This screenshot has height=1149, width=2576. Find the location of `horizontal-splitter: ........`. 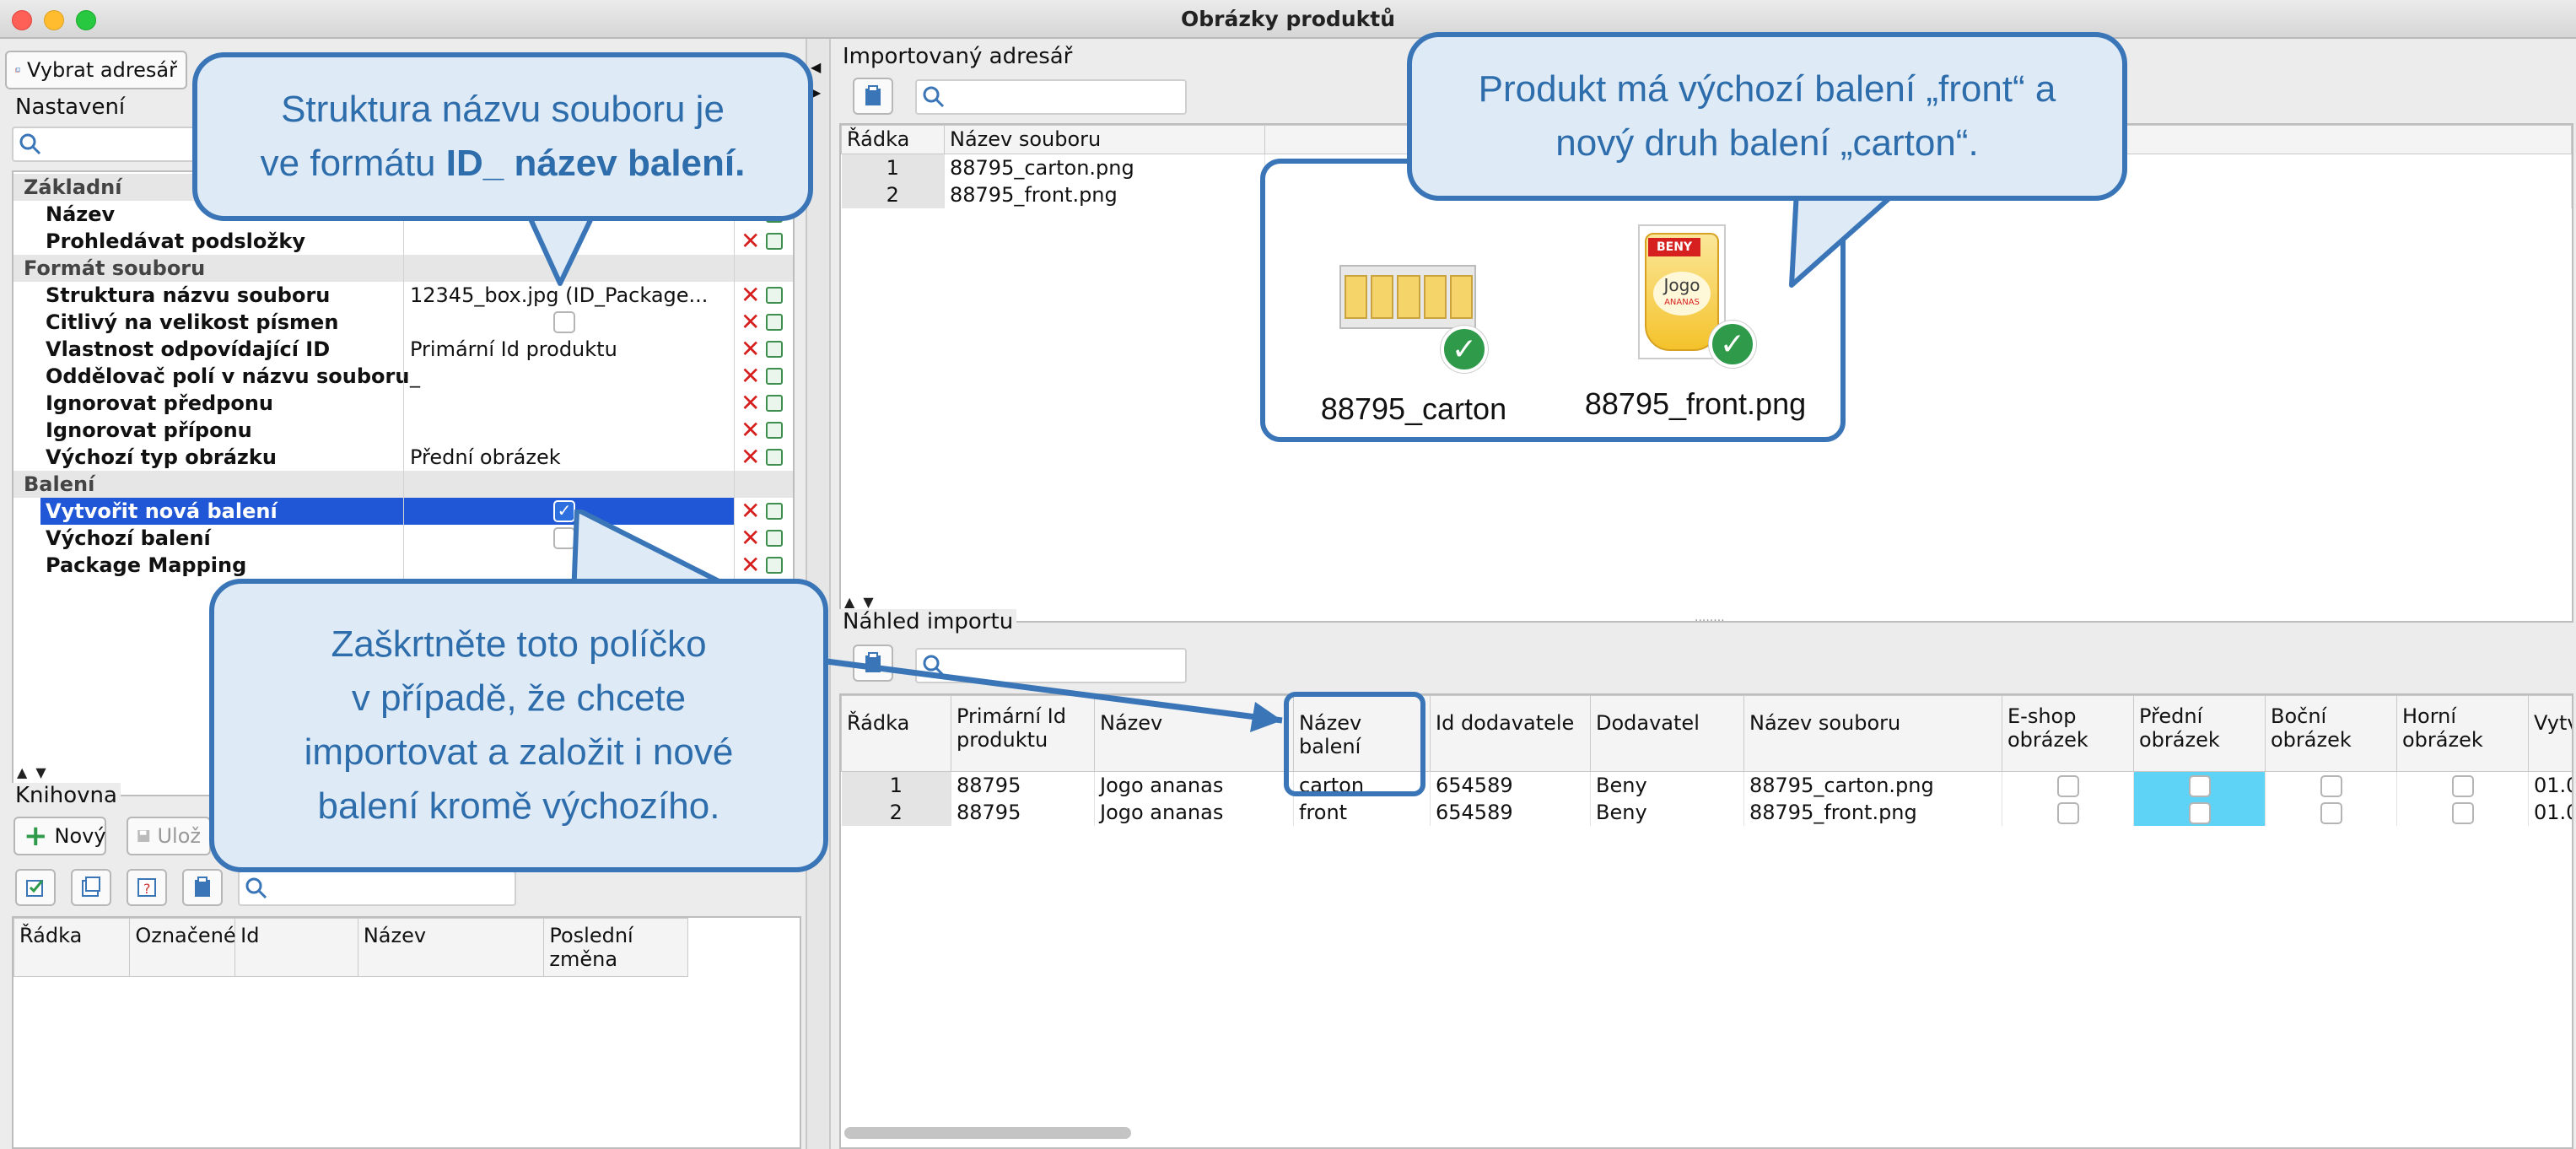

horizontal-splitter: ........ is located at coordinates (1703, 615).